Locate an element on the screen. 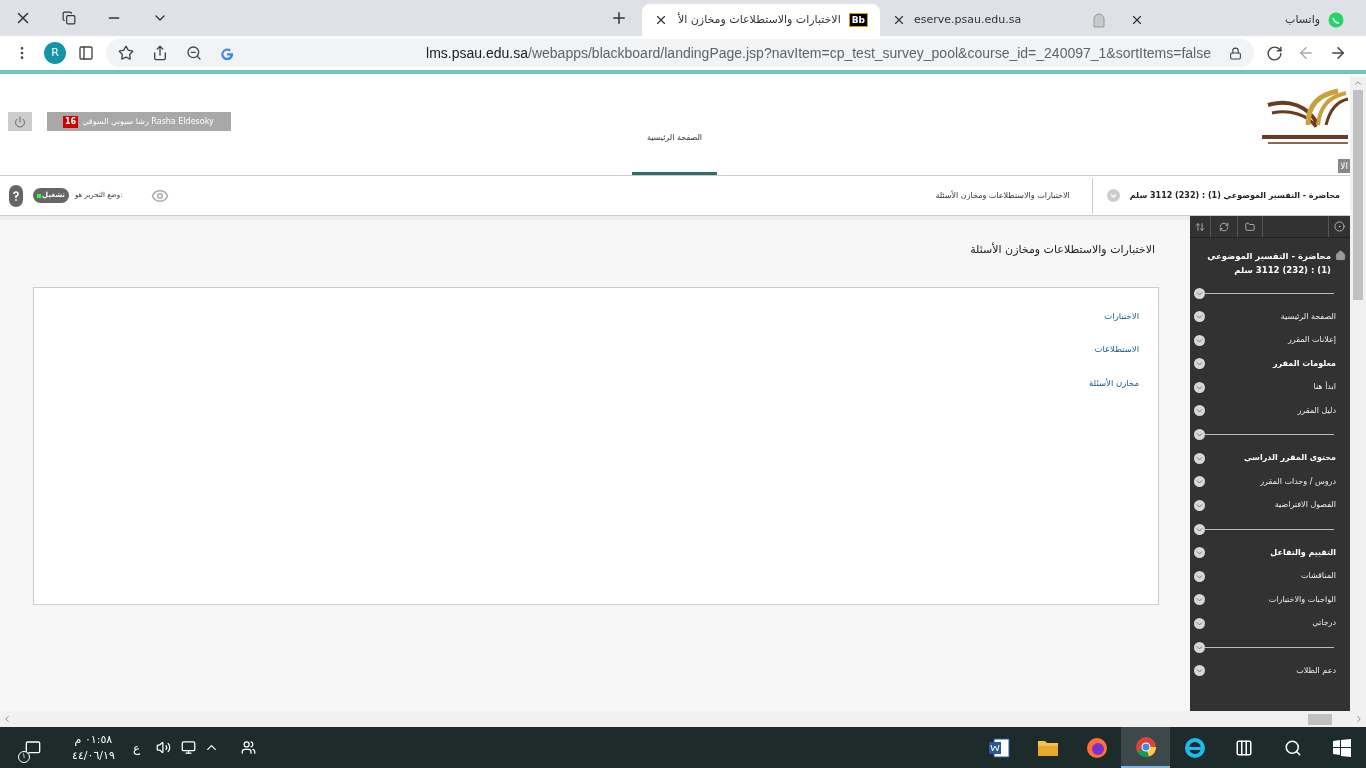  reload-icon is located at coordinates (1274, 53).